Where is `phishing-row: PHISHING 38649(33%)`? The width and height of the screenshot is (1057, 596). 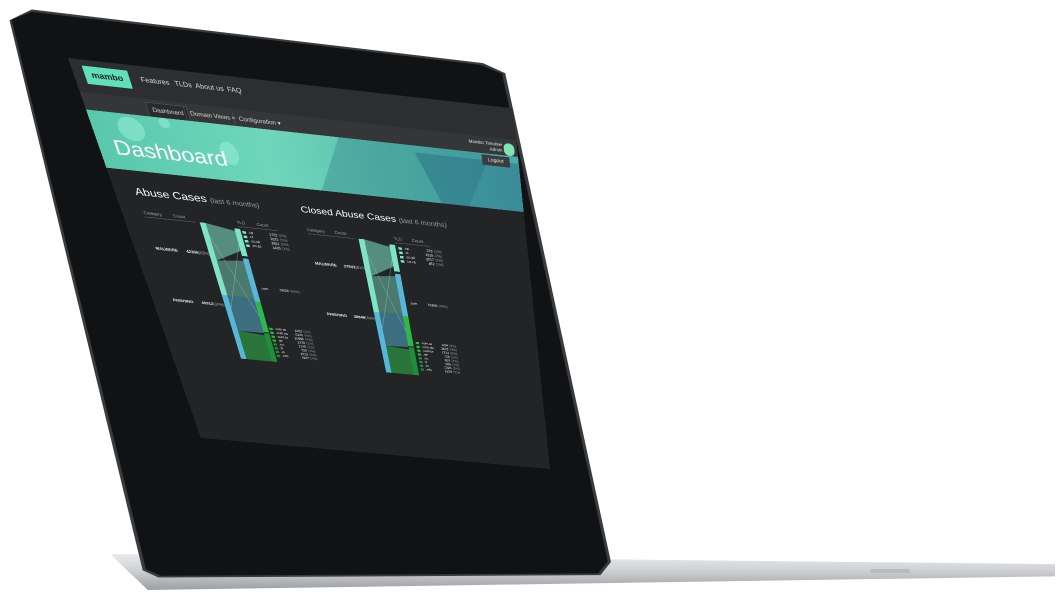
phishing-row: PHISHING 38649(33%) is located at coordinates (352, 317).